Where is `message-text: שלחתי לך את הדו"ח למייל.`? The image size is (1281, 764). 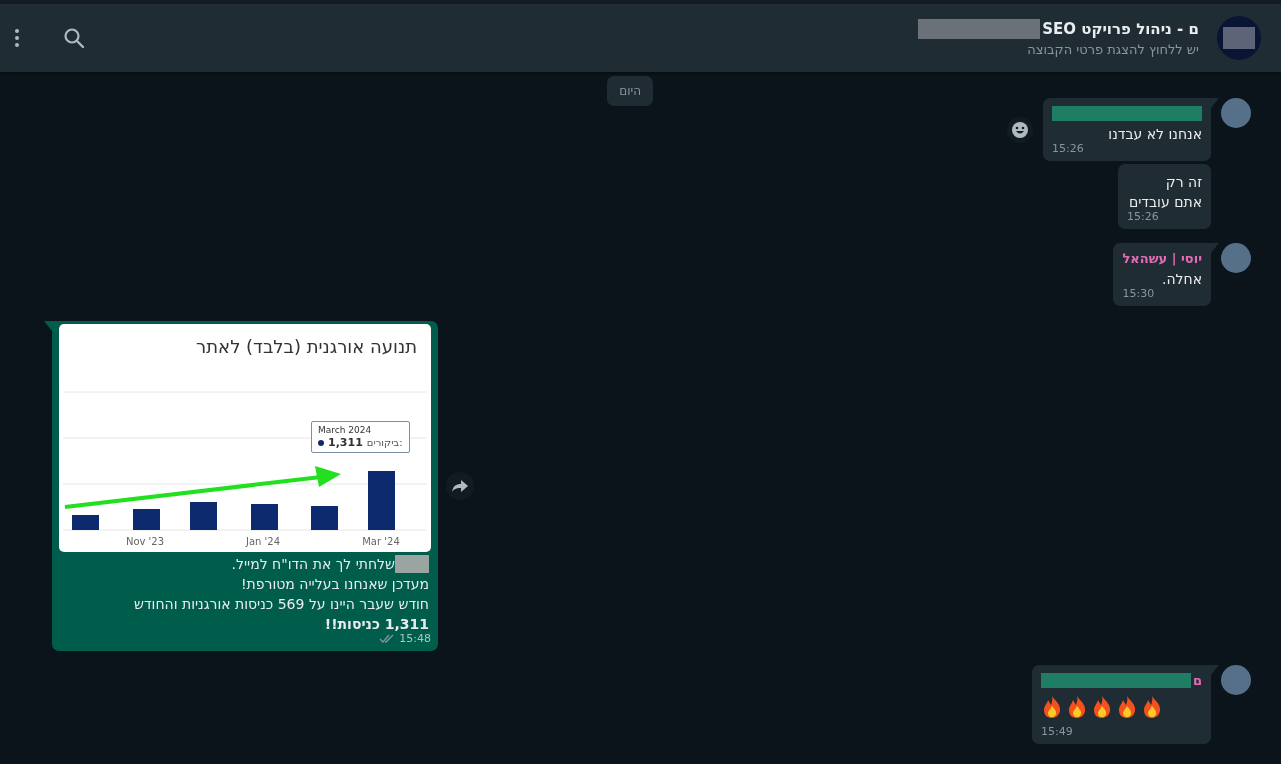
message-text: שלחתי לך את הדו"ח למייל. is located at coordinates (313, 564).